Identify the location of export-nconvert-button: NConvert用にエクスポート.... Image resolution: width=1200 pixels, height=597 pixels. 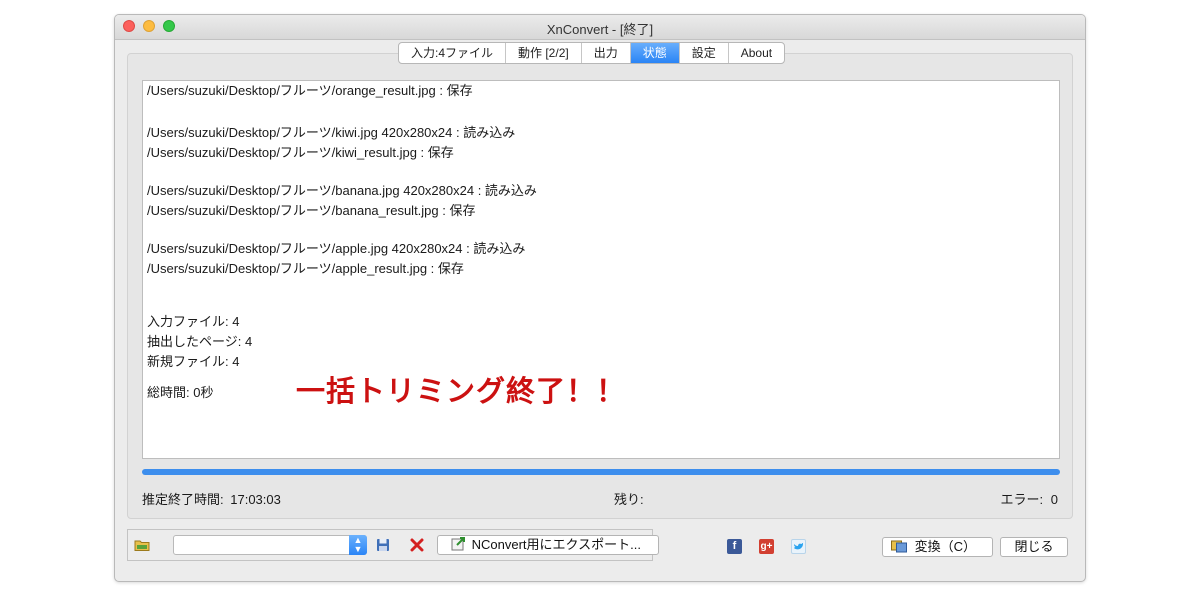
(548, 545).